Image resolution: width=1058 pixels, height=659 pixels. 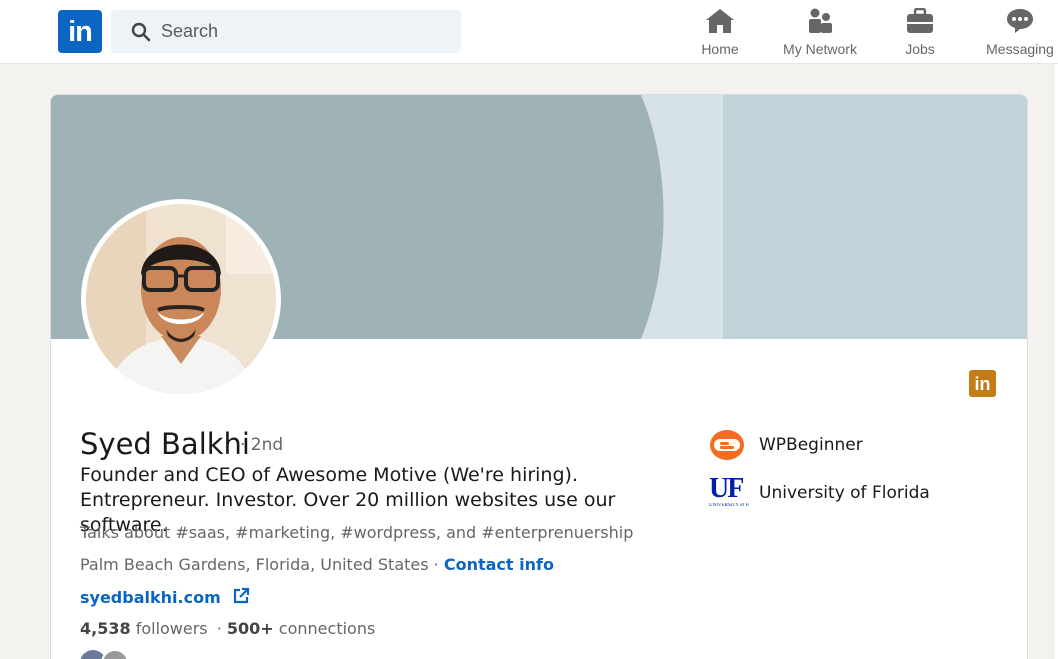 I want to click on org-name-wpbeginner: WPBeginner, so click(x=811, y=445).